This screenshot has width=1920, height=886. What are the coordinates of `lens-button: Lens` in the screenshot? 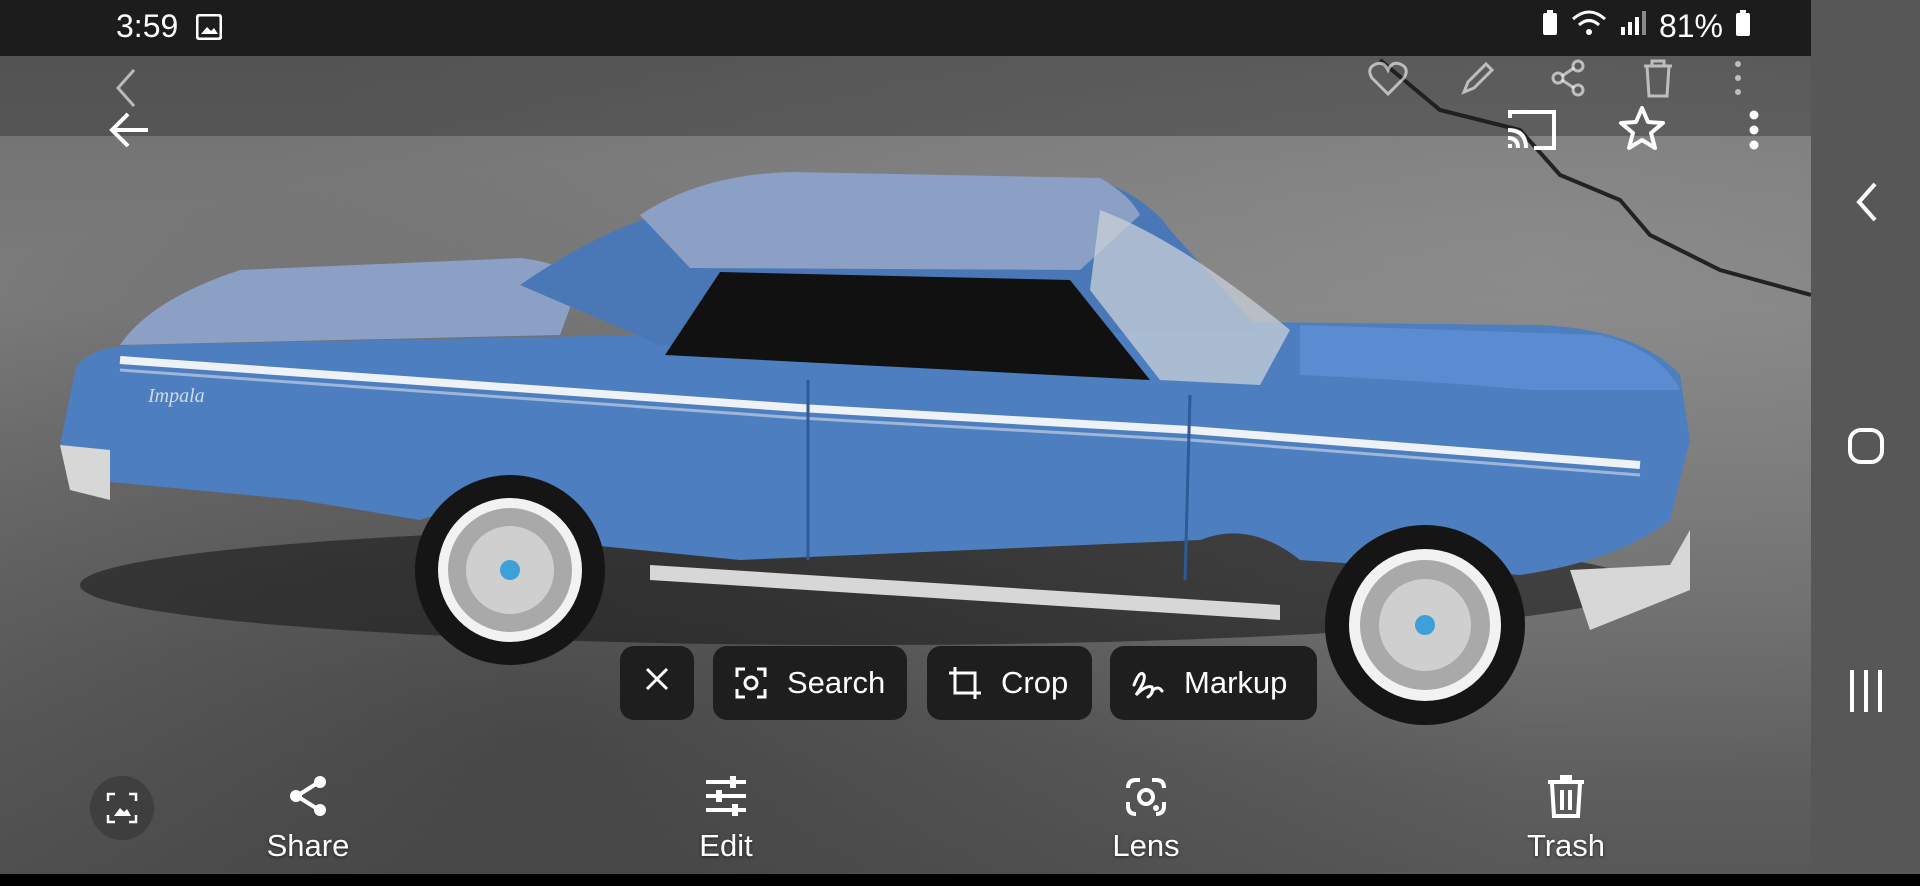 It's located at (1146, 817).